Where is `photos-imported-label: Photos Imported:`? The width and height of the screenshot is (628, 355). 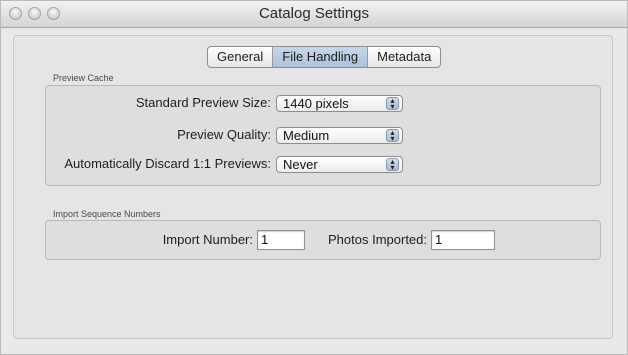
photos-imported-label: Photos Imported: is located at coordinates (377, 239).